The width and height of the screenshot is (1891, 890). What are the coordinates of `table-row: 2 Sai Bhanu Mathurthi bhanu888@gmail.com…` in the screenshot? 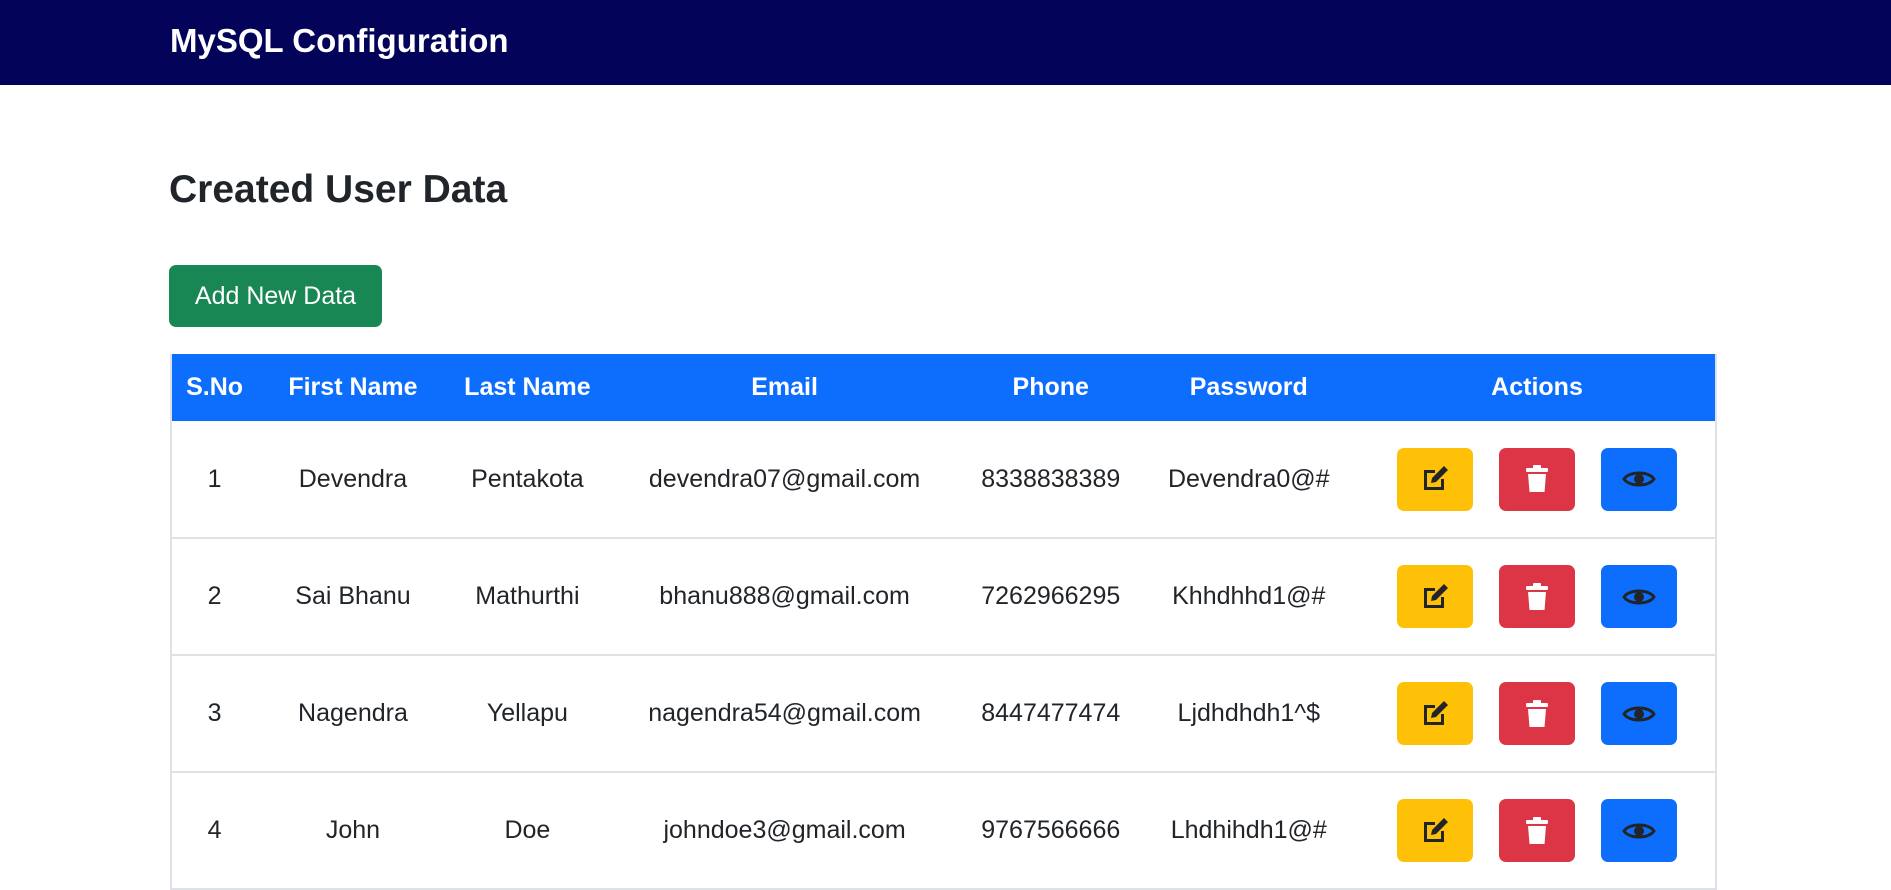 It's located at (943, 596).